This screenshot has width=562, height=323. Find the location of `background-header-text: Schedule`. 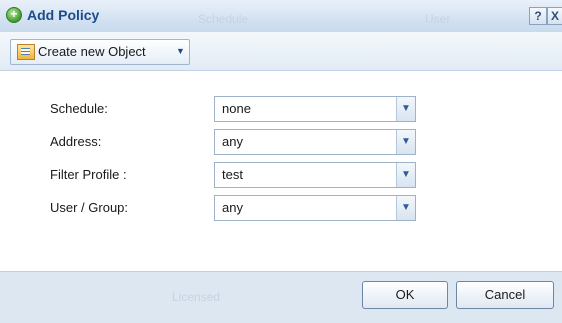

background-header-text: Schedule is located at coordinates (223, 19).